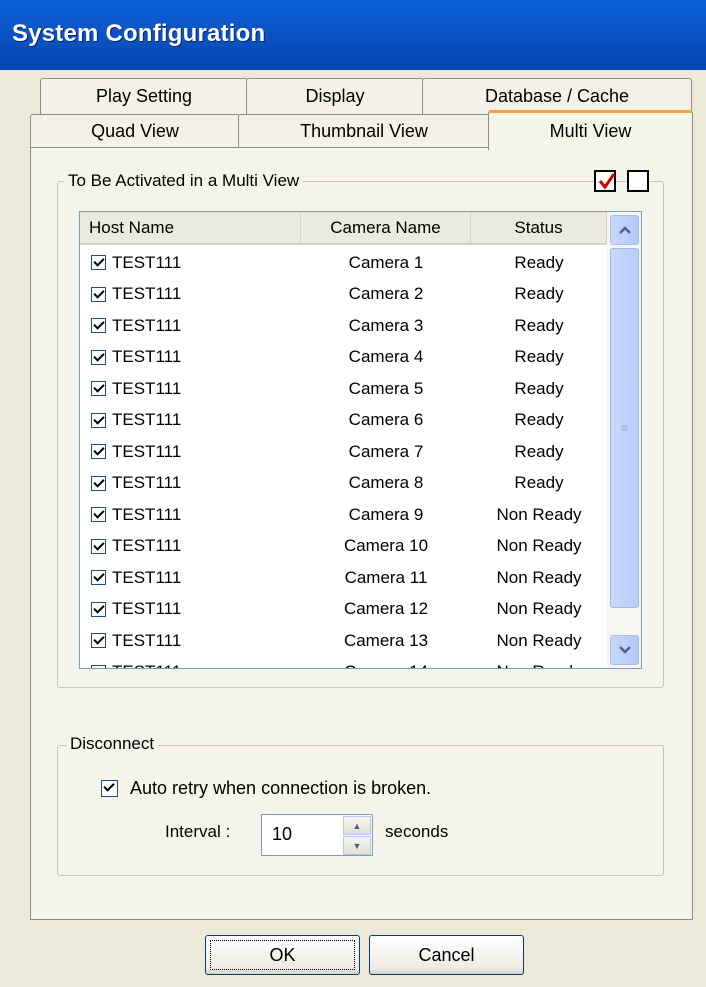 The width and height of the screenshot is (706, 987). What do you see at coordinates (112, 744) in the screenshot?
I see `disconnect-group-legend: Disconnect` at bounding box center [112, 744].